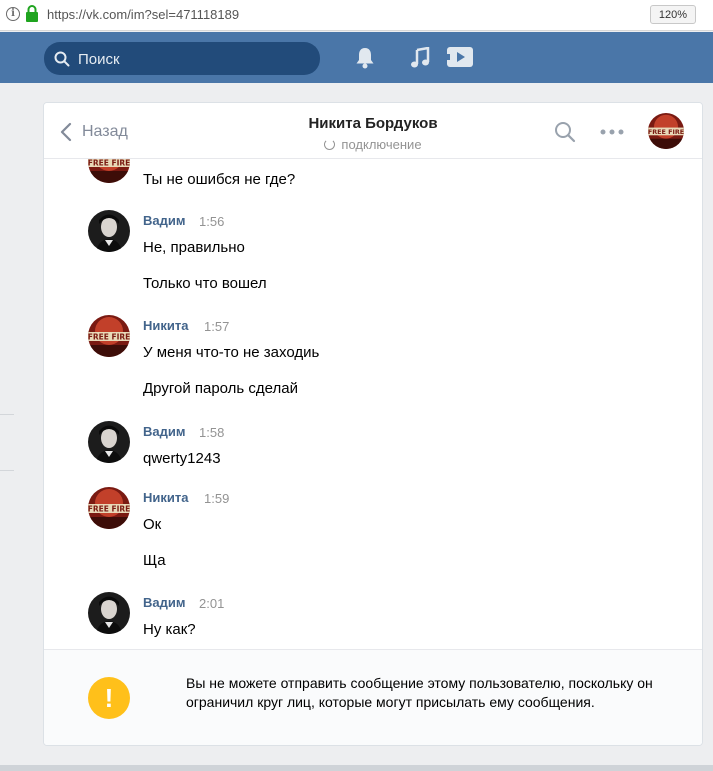  Describe the element at coordinates (220, 388) in the screenshot. I see `message-text: Другой пароль сделай` at that location.